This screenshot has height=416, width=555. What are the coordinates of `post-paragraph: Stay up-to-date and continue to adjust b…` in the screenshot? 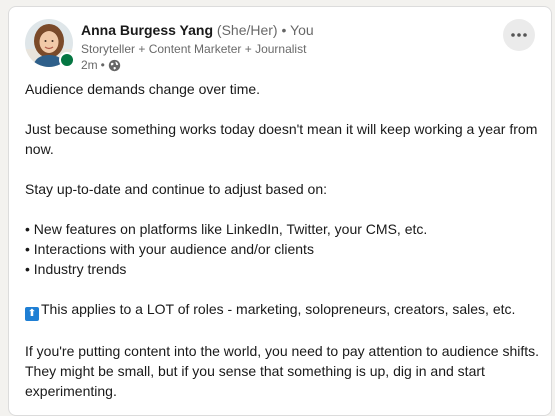 It's located at (176, 189).